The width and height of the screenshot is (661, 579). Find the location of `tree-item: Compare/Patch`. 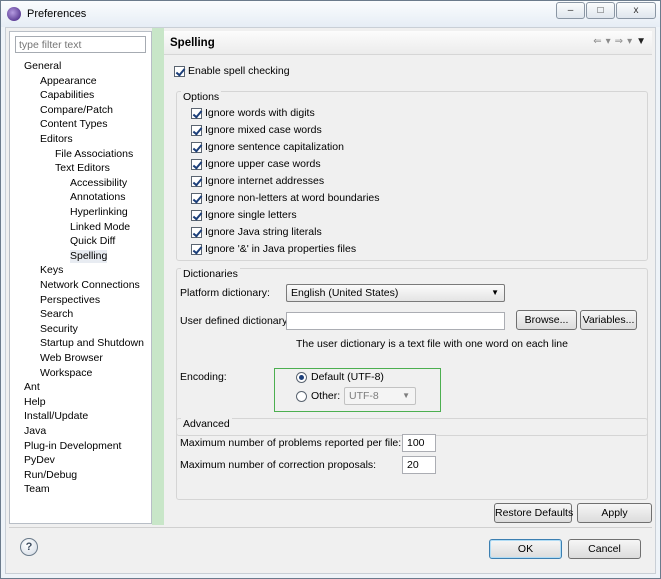

tree-item: Compare/Patch is located at coordinates (76, 110).